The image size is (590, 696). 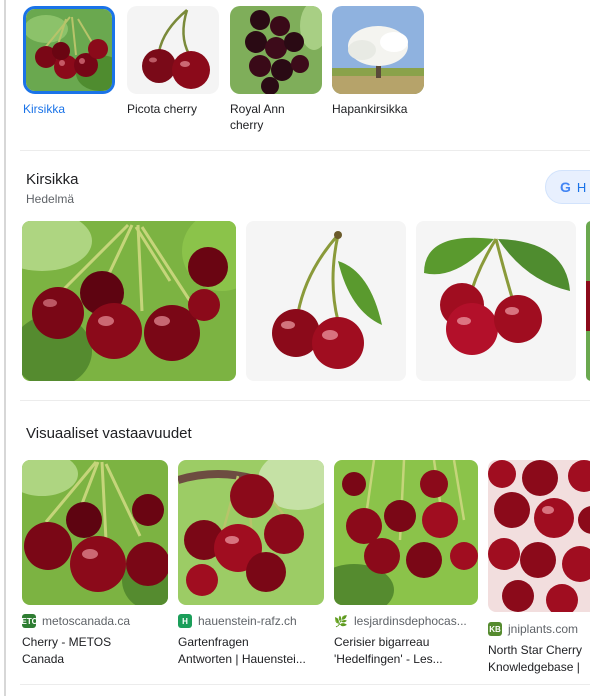 I want to click on visual-match-source: METOS metoscanada.ca, so click(x=76, y=621).